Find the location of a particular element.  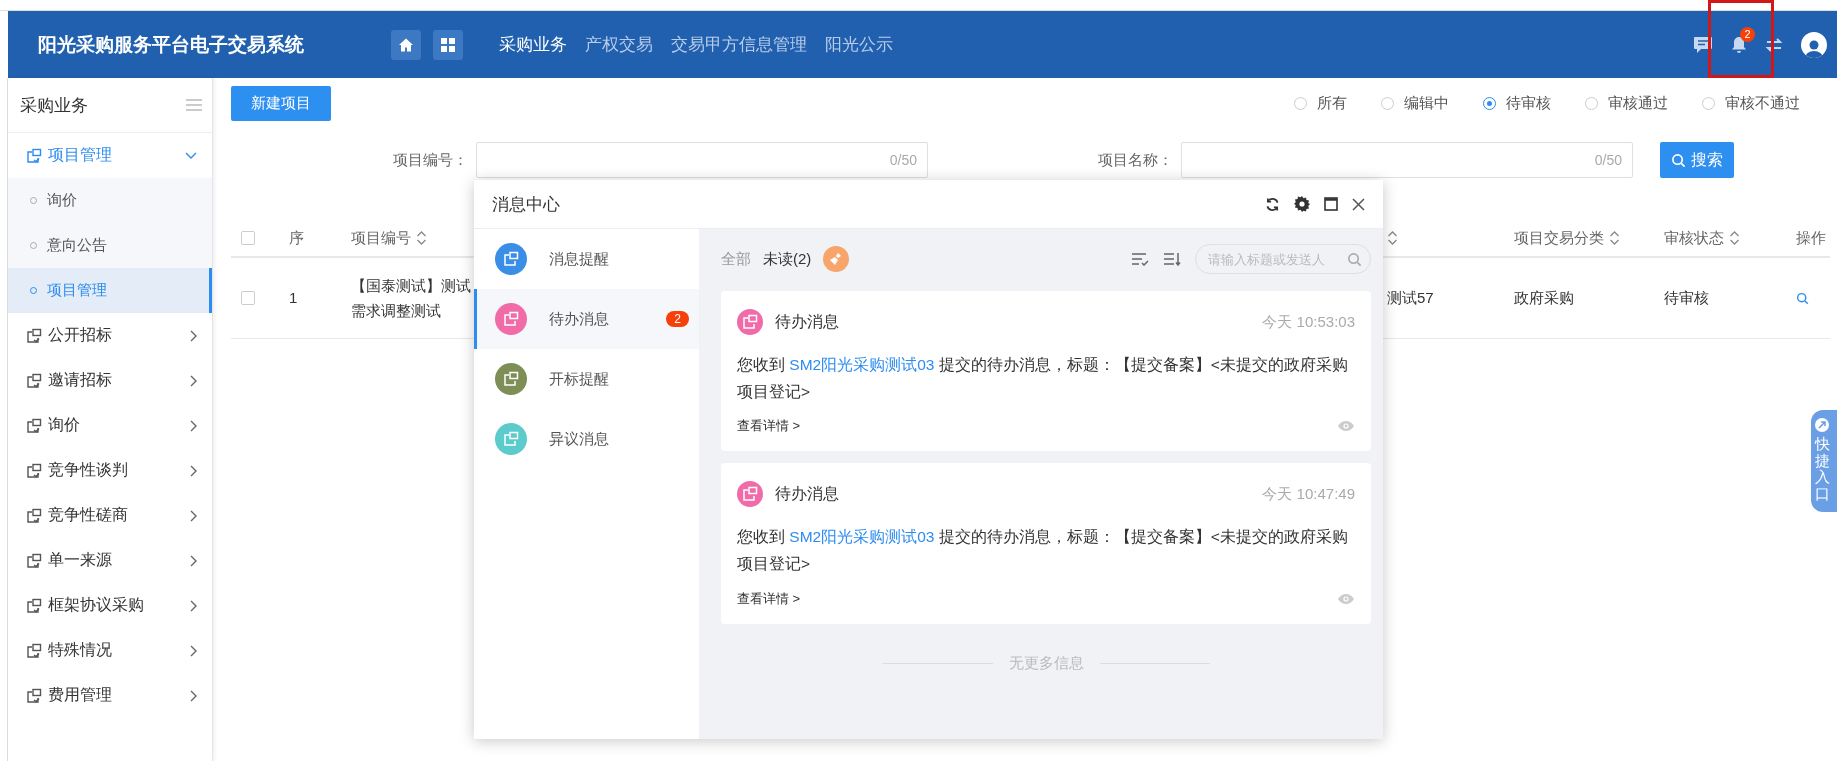

dialog-title: 消息中心 is located at coordinates (526, 204).